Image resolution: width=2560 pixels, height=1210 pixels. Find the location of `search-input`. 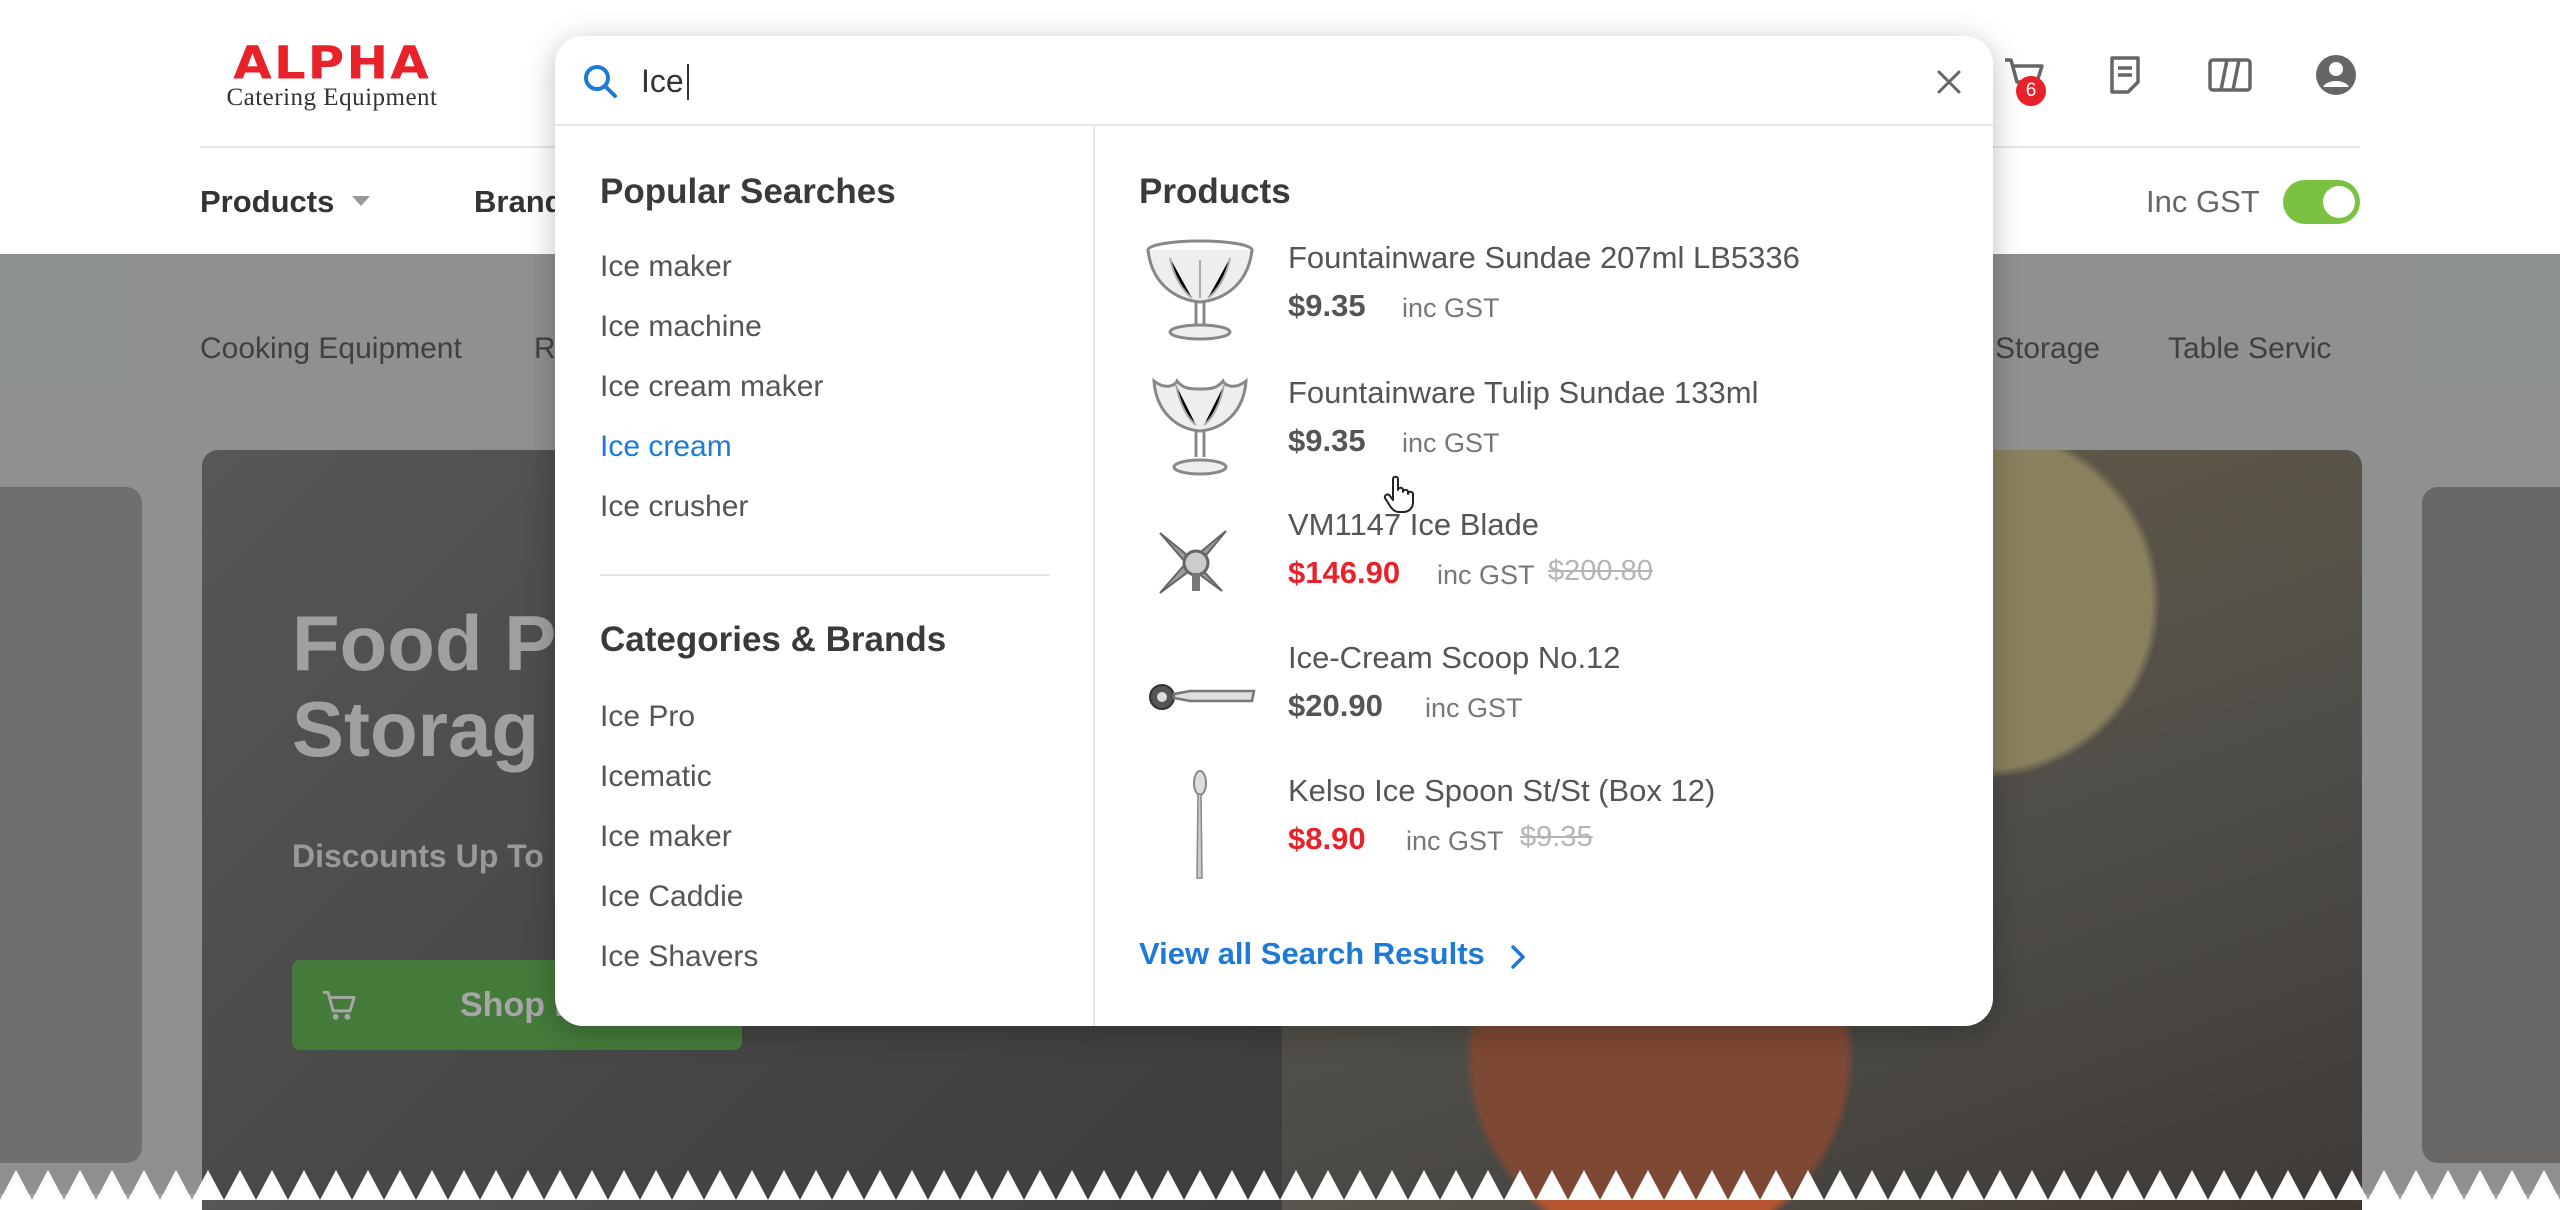

search-input is located at coordinates (1141, 81).